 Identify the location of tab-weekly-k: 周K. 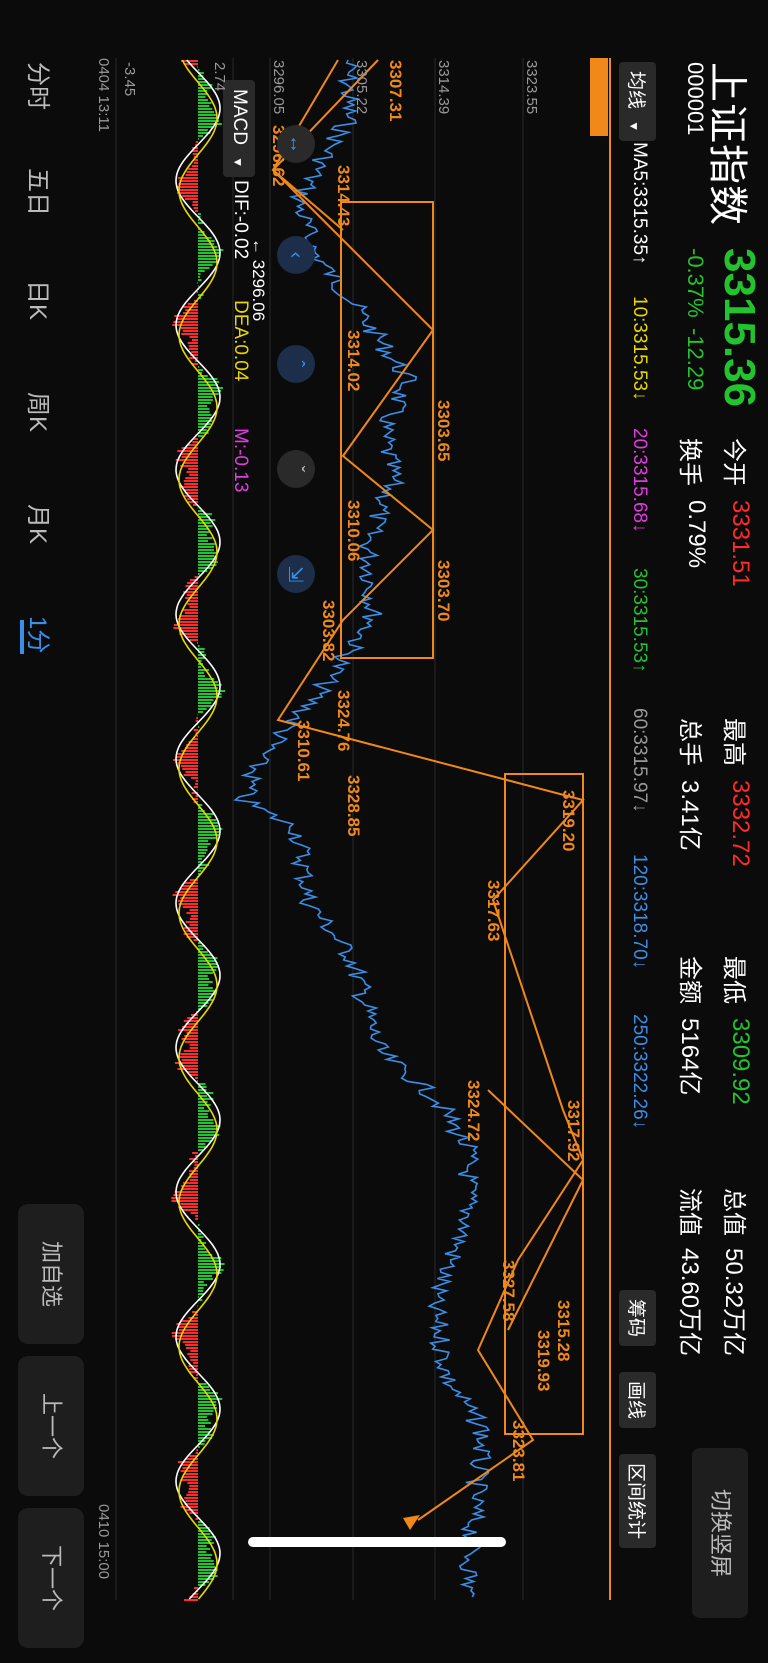
(40, 412).